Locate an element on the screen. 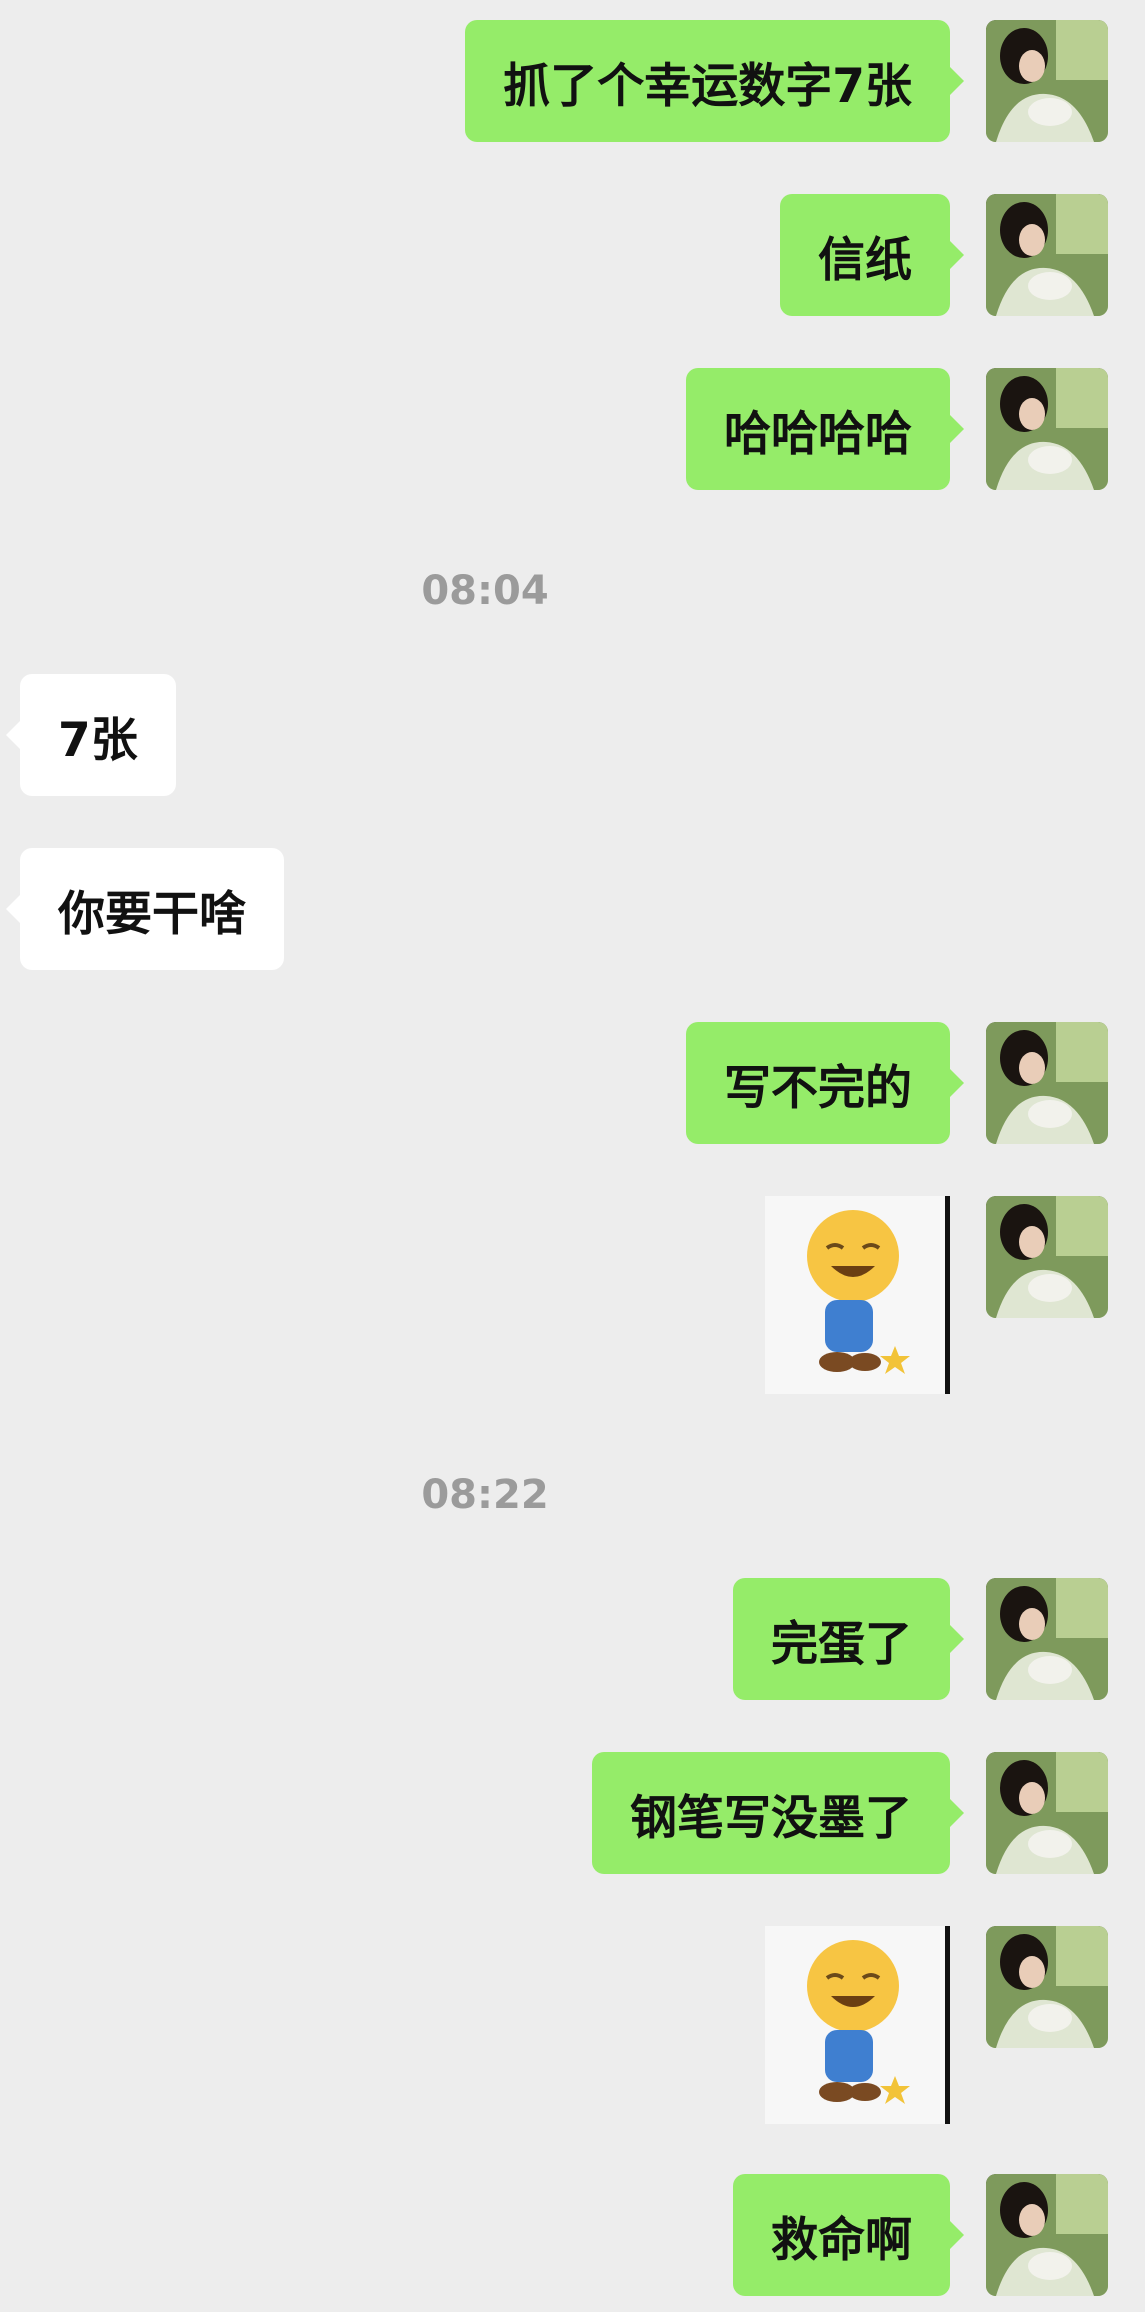  timestamp: 08:22 is located at coordinates (485, 1495).